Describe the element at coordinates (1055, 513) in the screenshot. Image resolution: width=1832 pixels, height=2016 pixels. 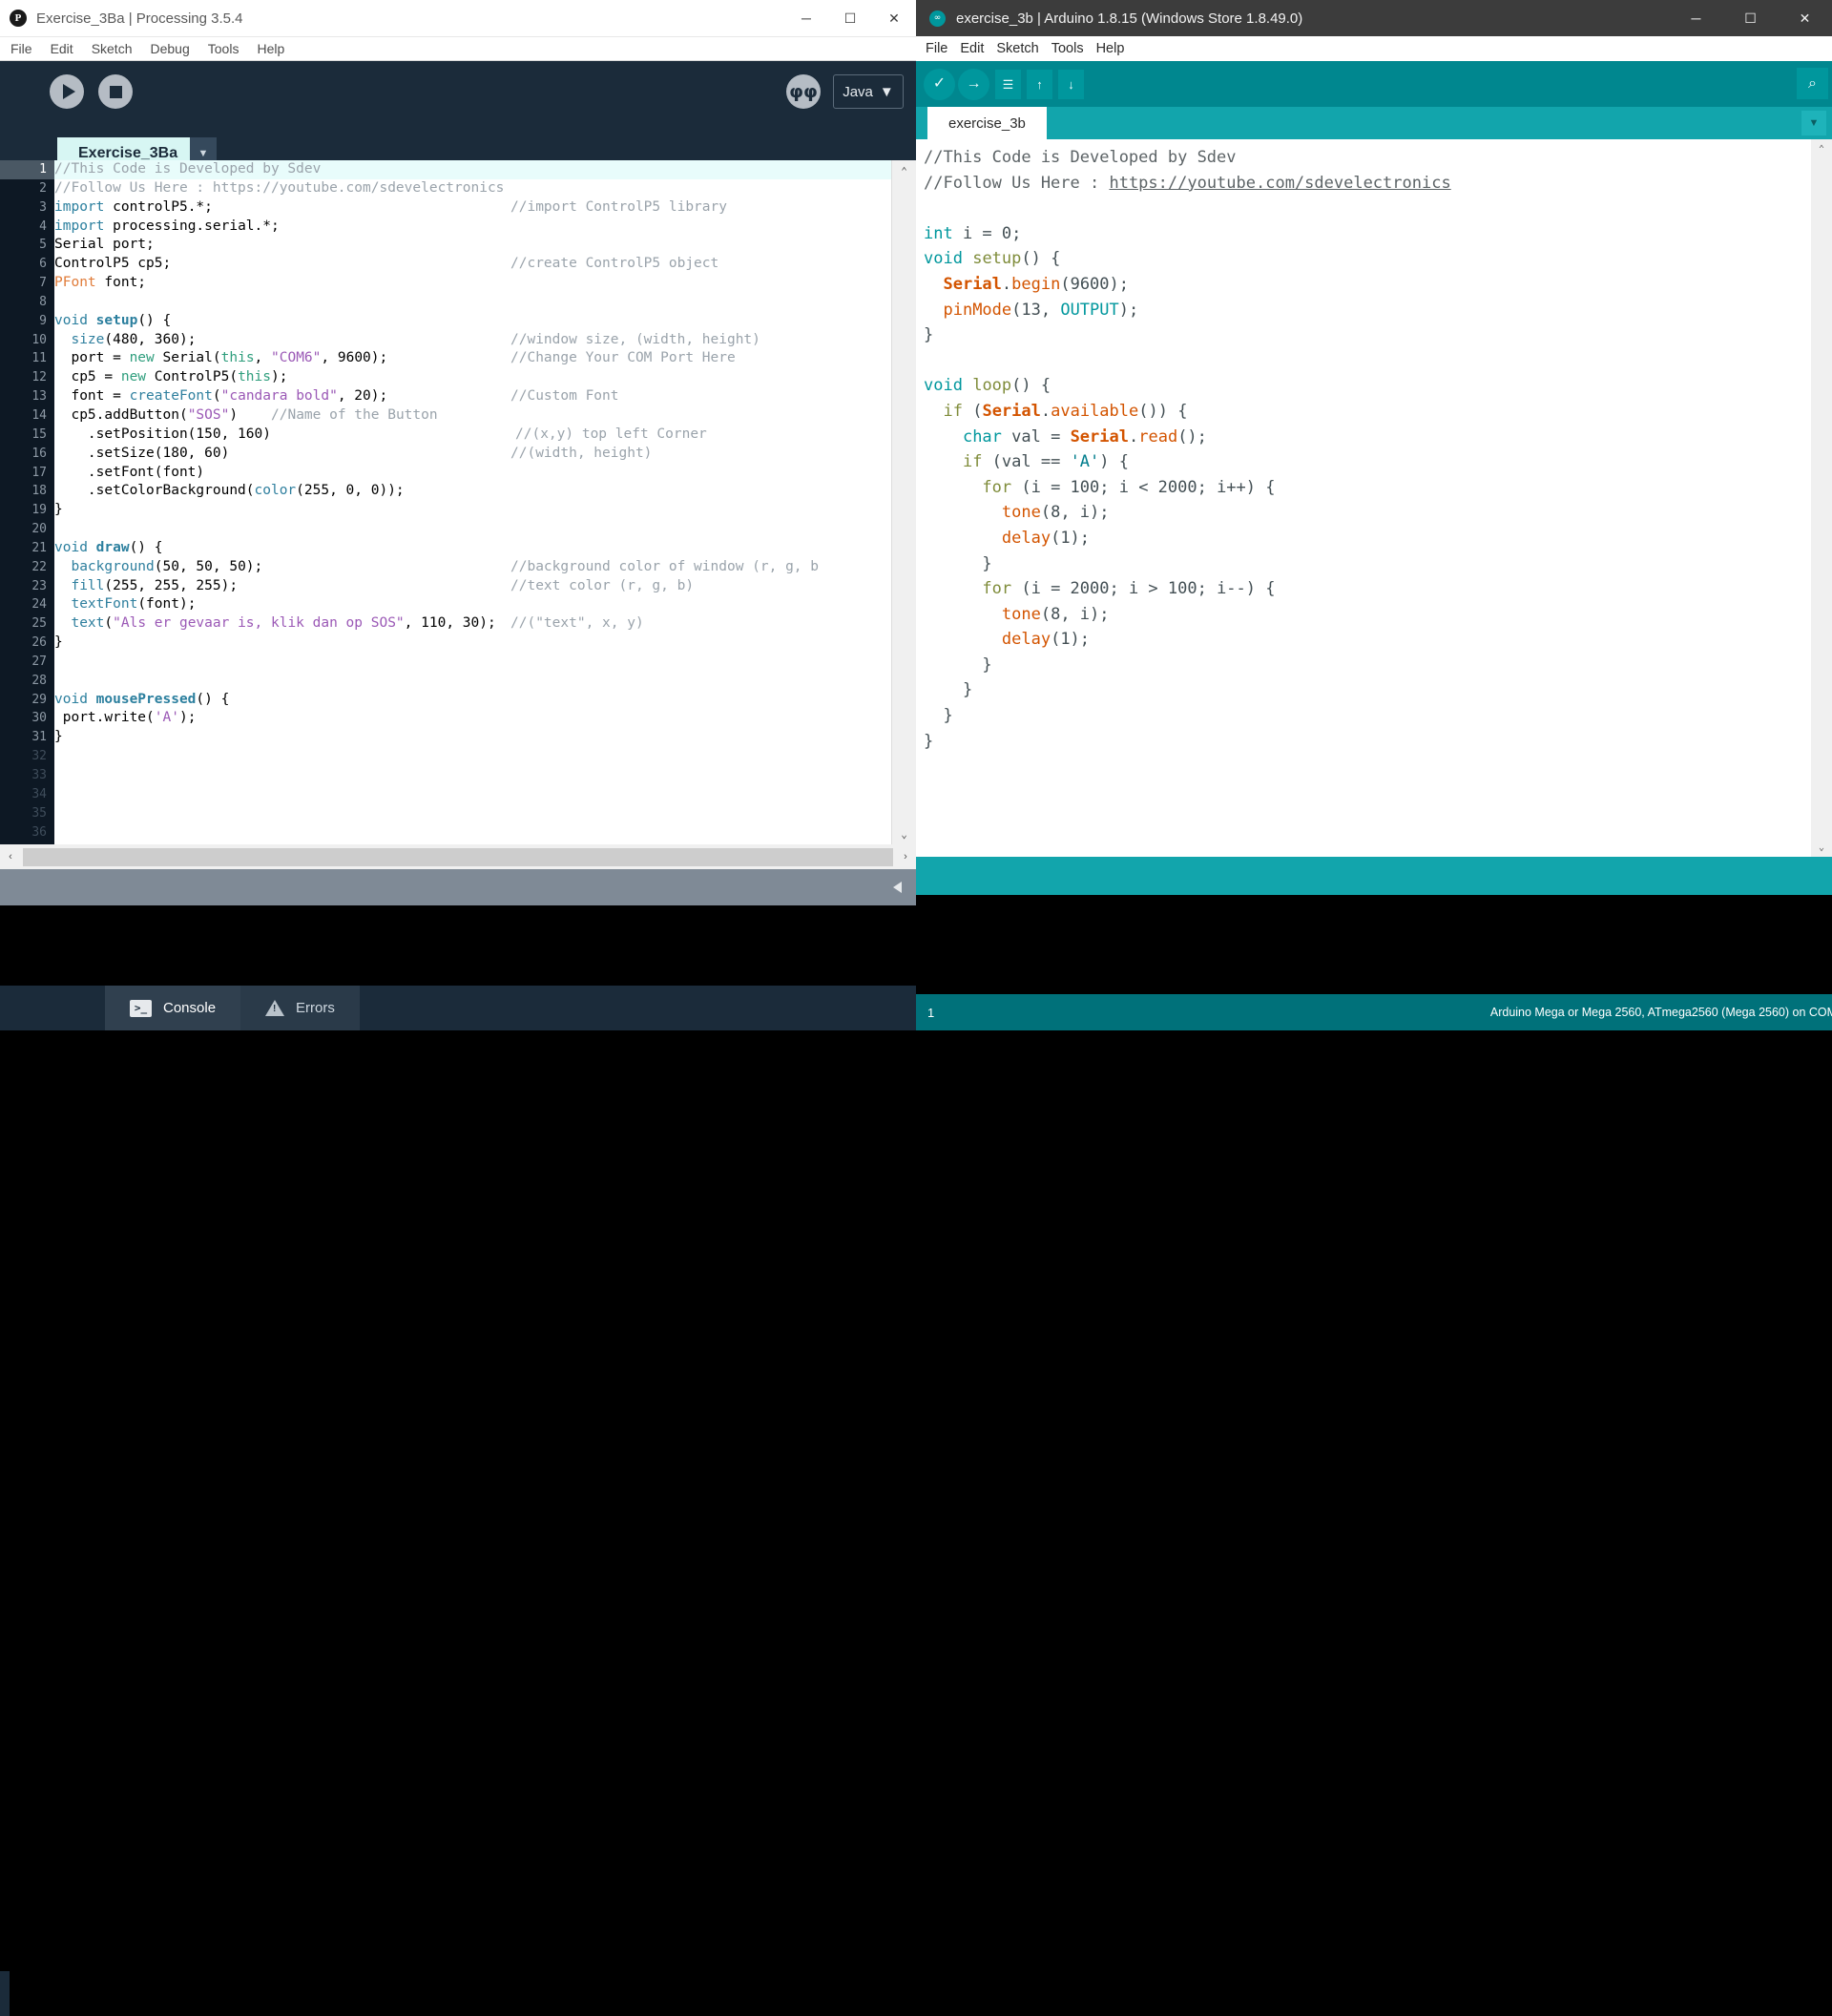
I see `code-line: tone(8, i);` at that location.